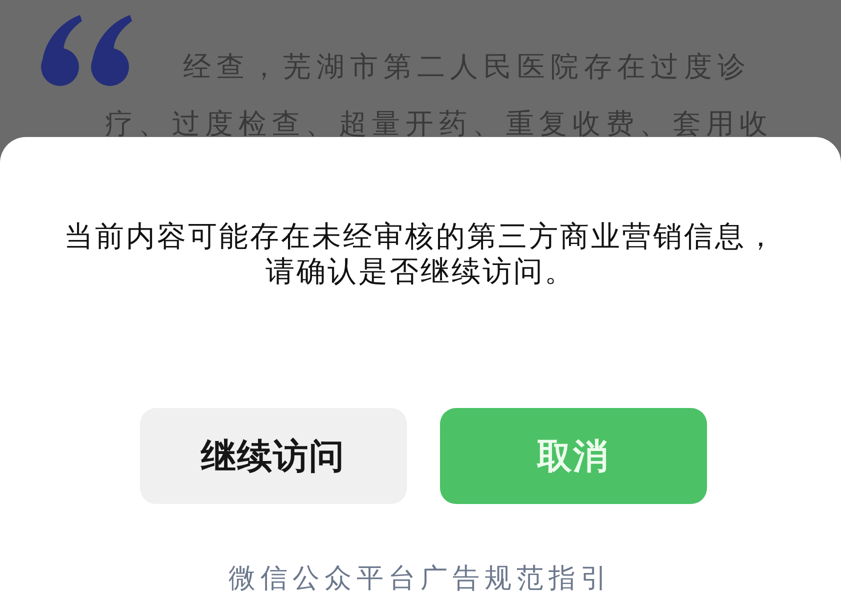 The image size is (841, 612). I want to click on dialog-message: 当前内容可能存在未经审核的第三方商业营销信息，请确认是否继续访问。, so click(420, 255).